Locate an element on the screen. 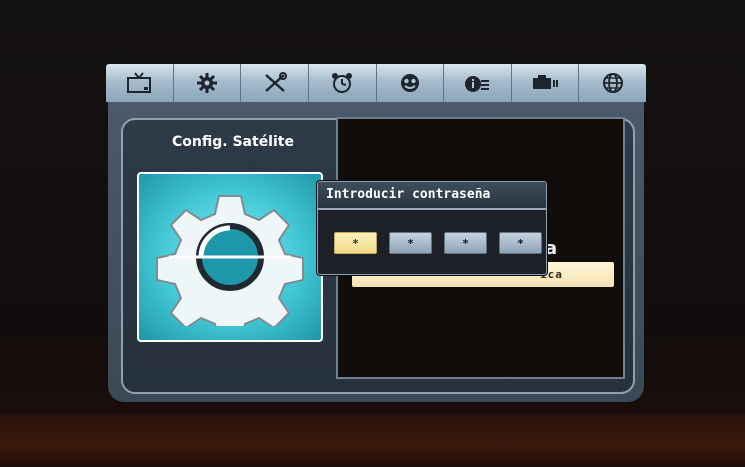 This screenshot has width=745, height=467. password-dialog: Introducir contraseña * * * * is located at coordinates (432, 228).